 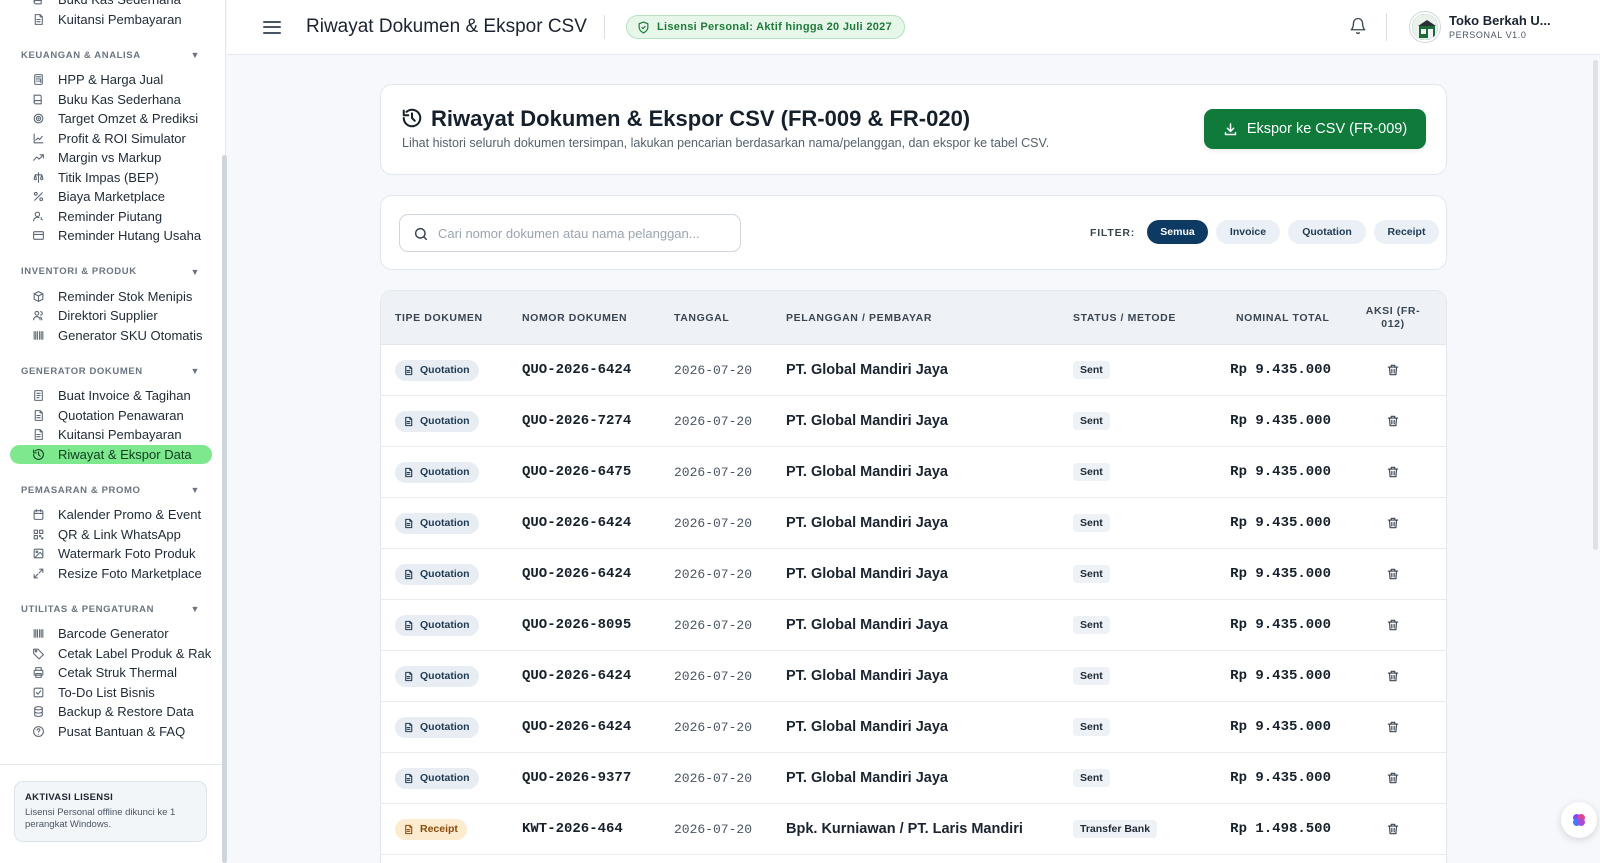 I want to click on sidebar-scrollbar, so click(x=224, y=509).